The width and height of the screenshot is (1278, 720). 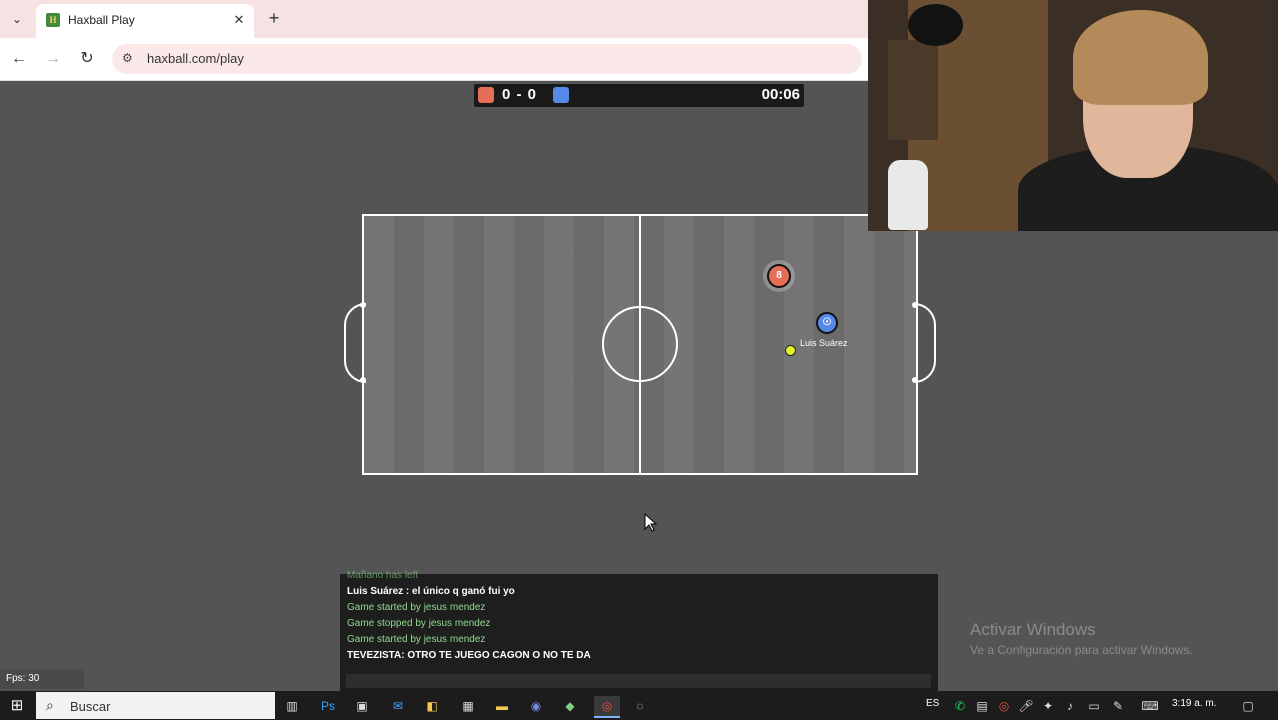 I want to click on tab-search-dropdown-icon: ⌄, so click(x=17, y=19).